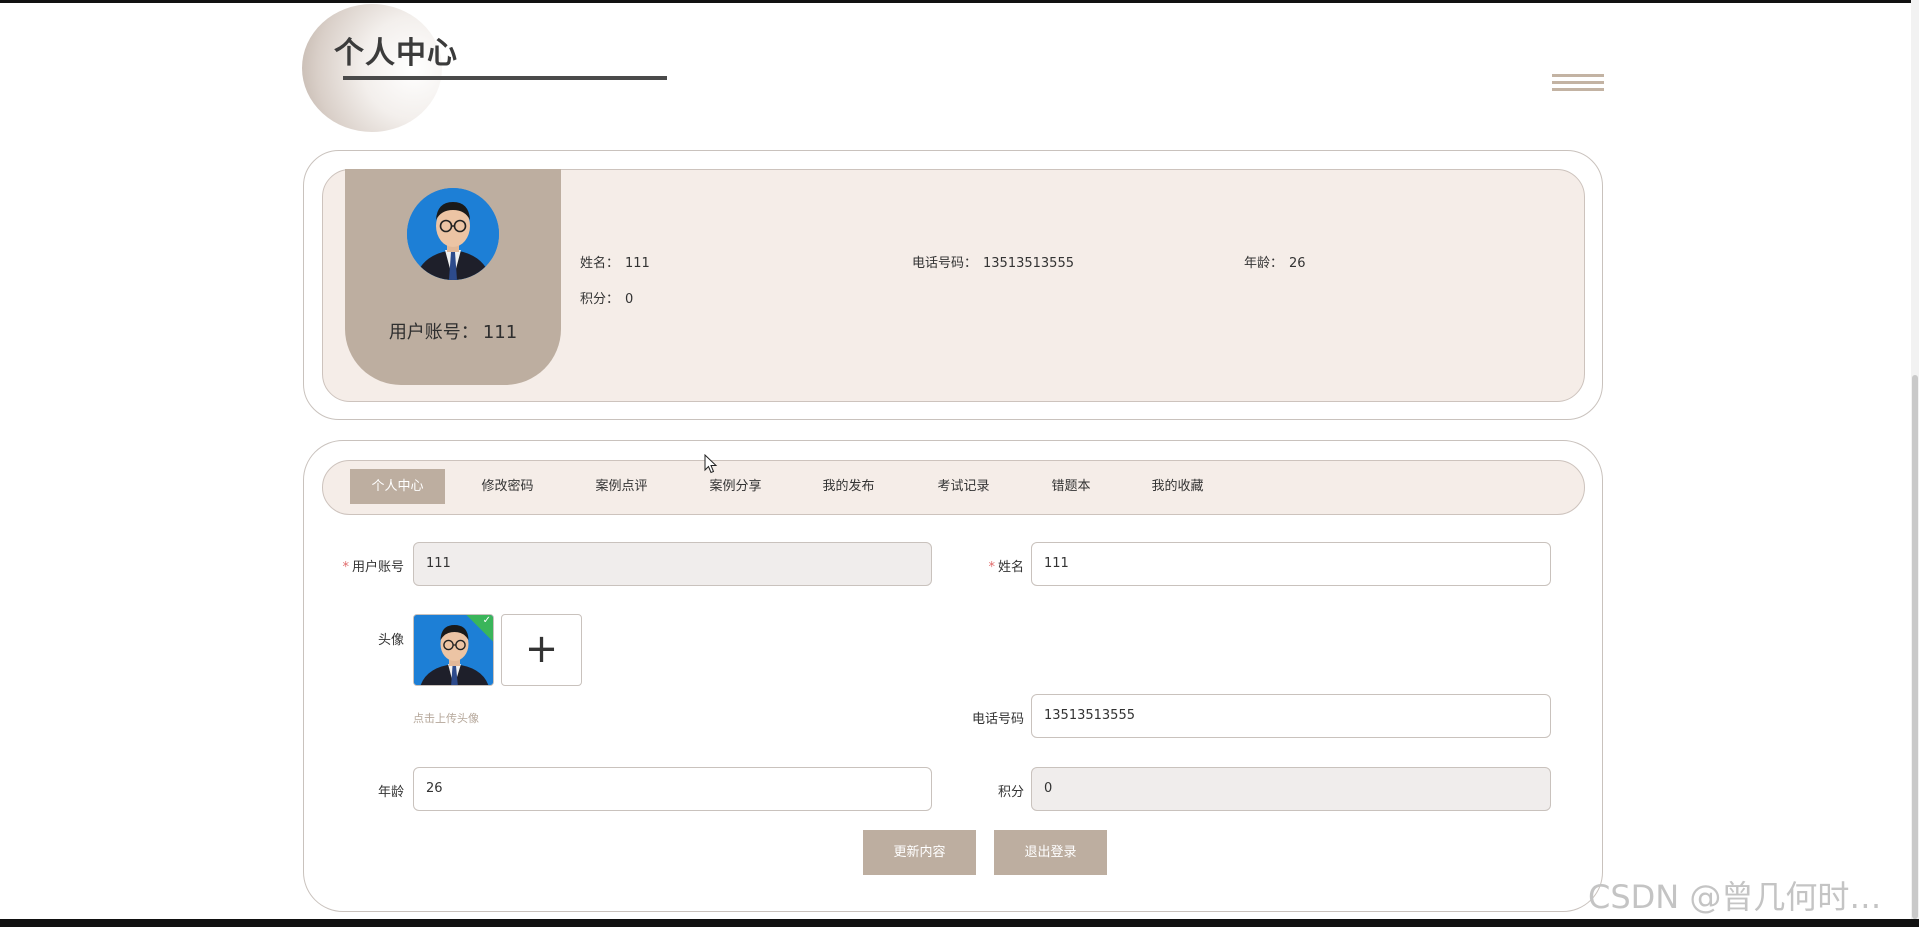  I want to click on info-phone: 电话号码： 13513513555, so click(993, 263).